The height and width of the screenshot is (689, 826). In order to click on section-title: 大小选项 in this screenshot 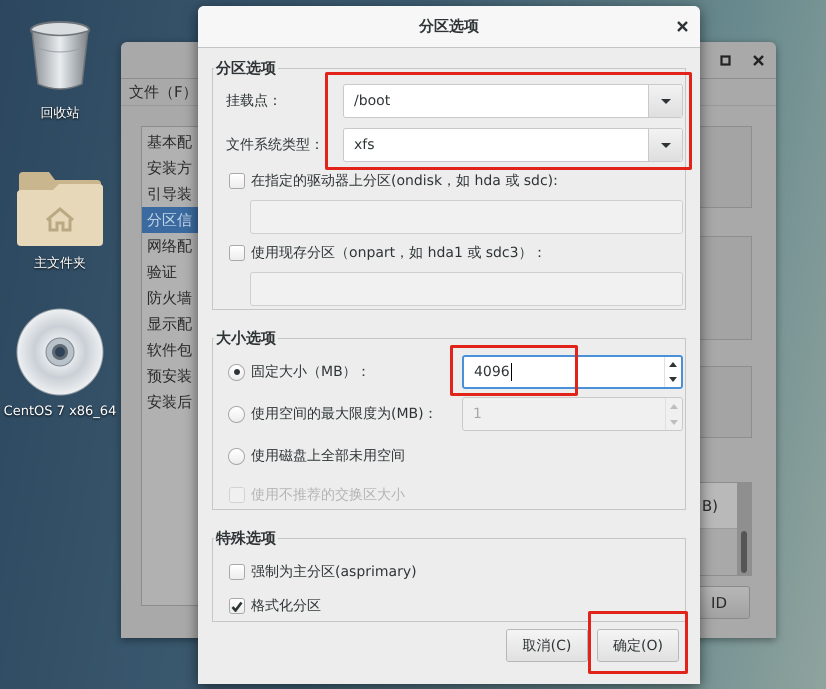, I will do `click(246, 338)`.